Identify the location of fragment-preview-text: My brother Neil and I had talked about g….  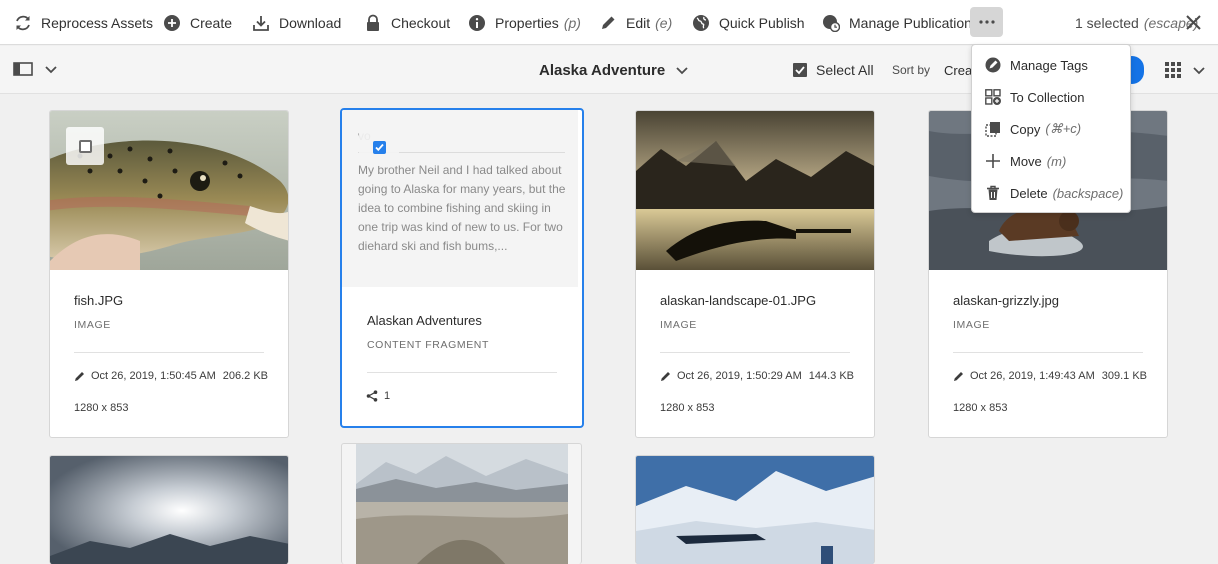
(462, 208).